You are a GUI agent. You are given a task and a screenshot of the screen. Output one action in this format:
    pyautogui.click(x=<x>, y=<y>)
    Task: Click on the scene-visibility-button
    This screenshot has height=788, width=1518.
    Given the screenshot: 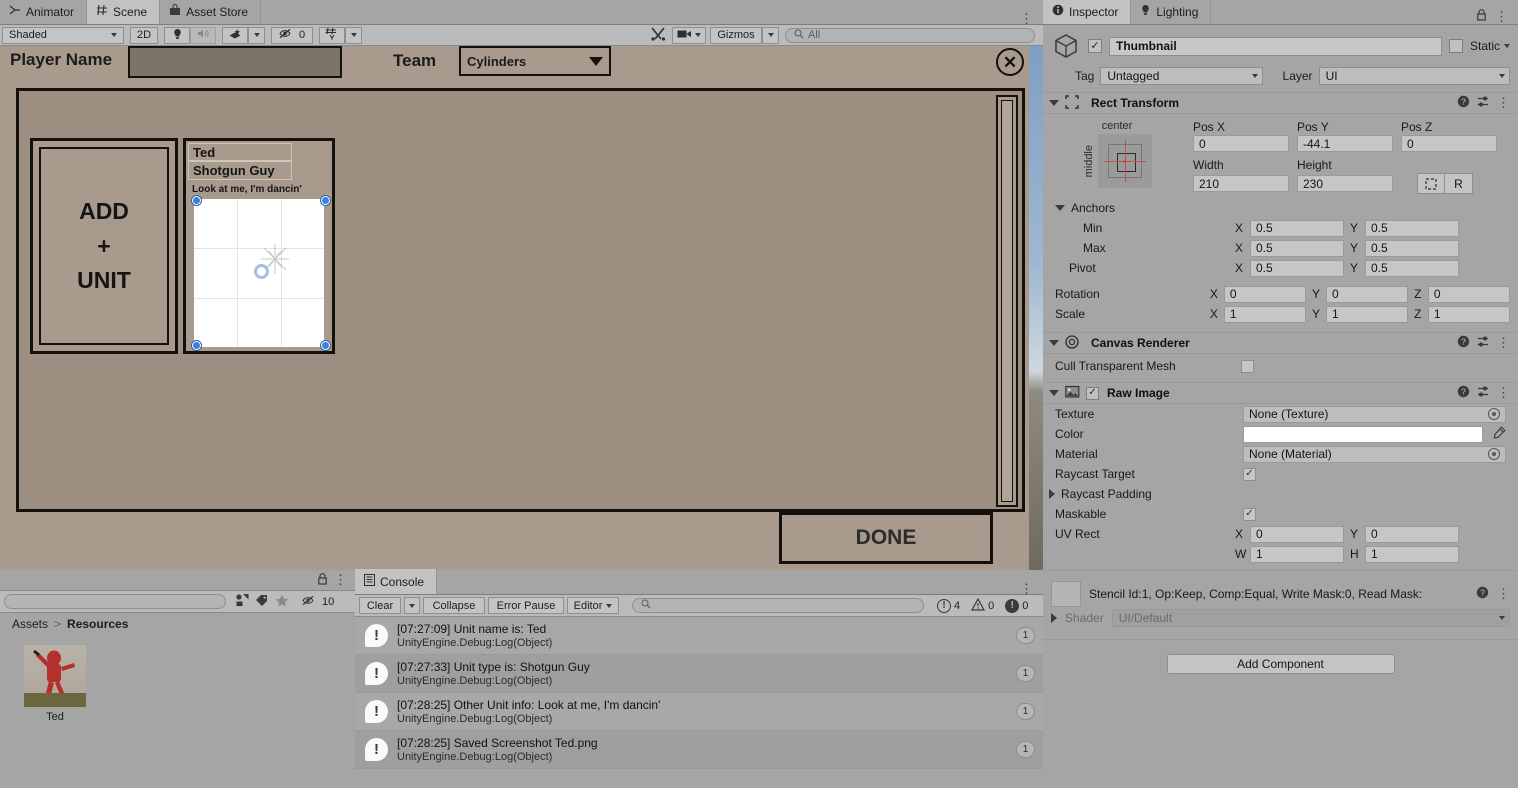 What is the action you would take?
    pyautogui.click(x=332, y=35)
    